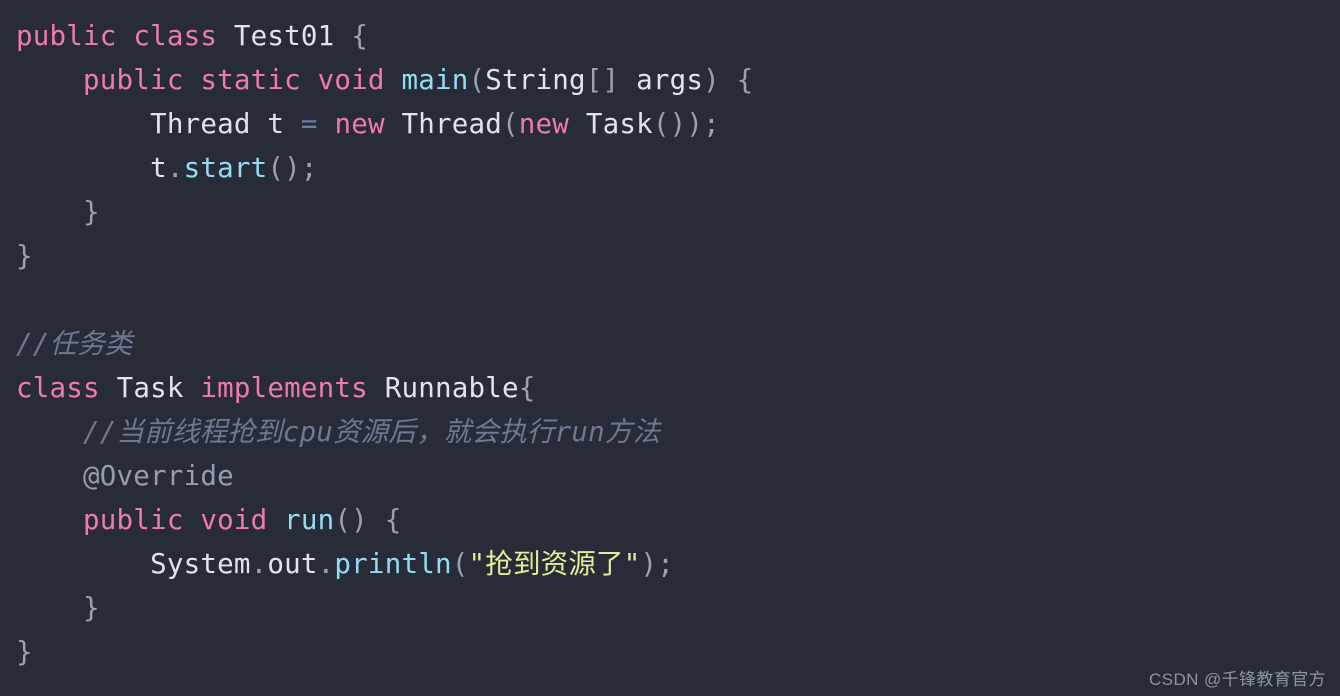 This screenshot has height=696, width=1340. What do you see at coordinates (74, 344) in the screenshot?
I see `code-token-comment: //任务类` at bounding box center [74, 344].